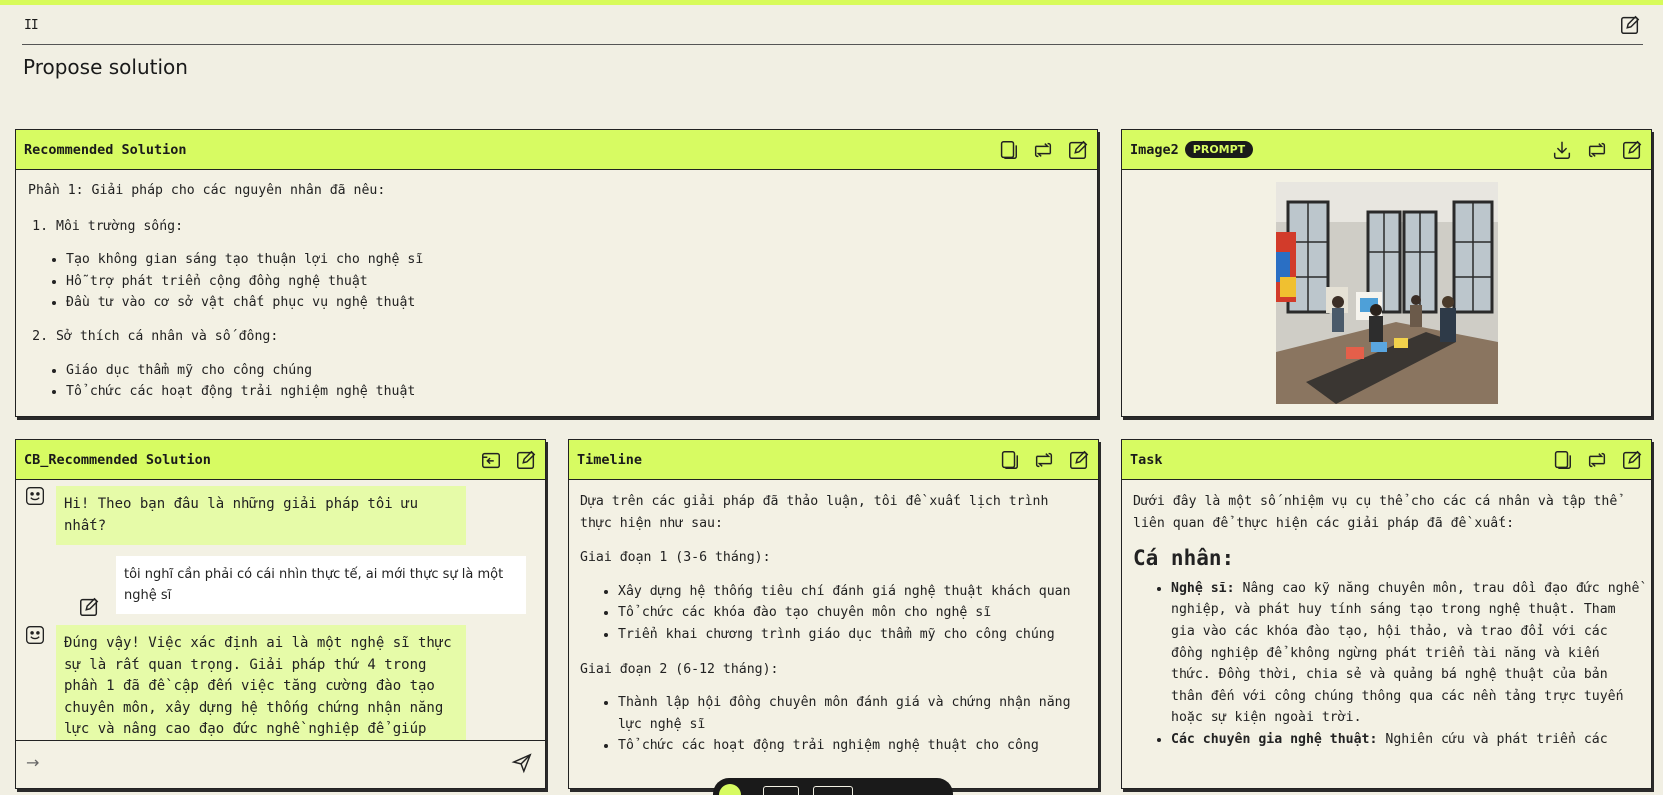 The height and width of the screenshot is (795, 1663). What do you see at coordinates (105, 149) in the screenshot?
I see `panel-title: Recommended Solution` at bounding box center [105, 149].